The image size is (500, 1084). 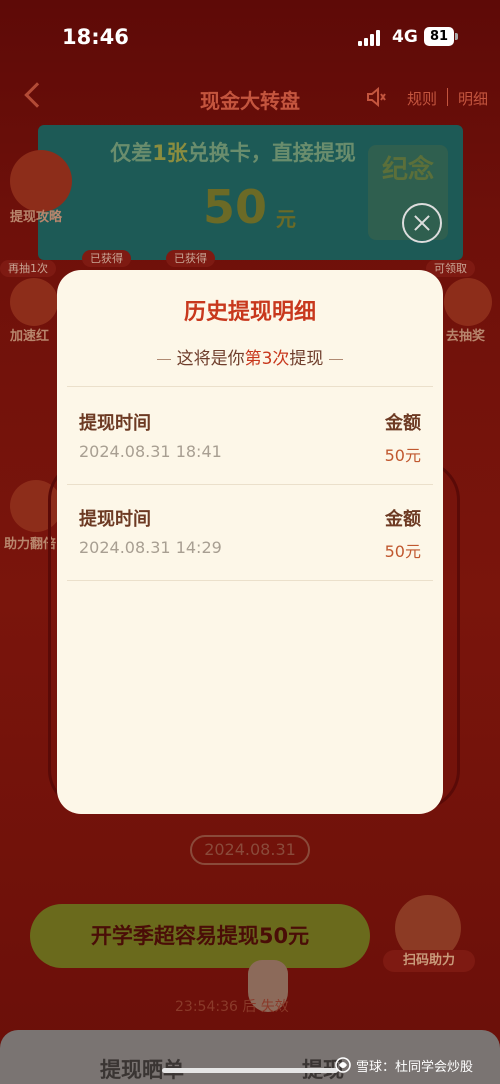 What do you see at coordinates (150, 547) in the screenshot?
I see `record-time: 2024.08.31 14:29` at bounding box center [150, 547].